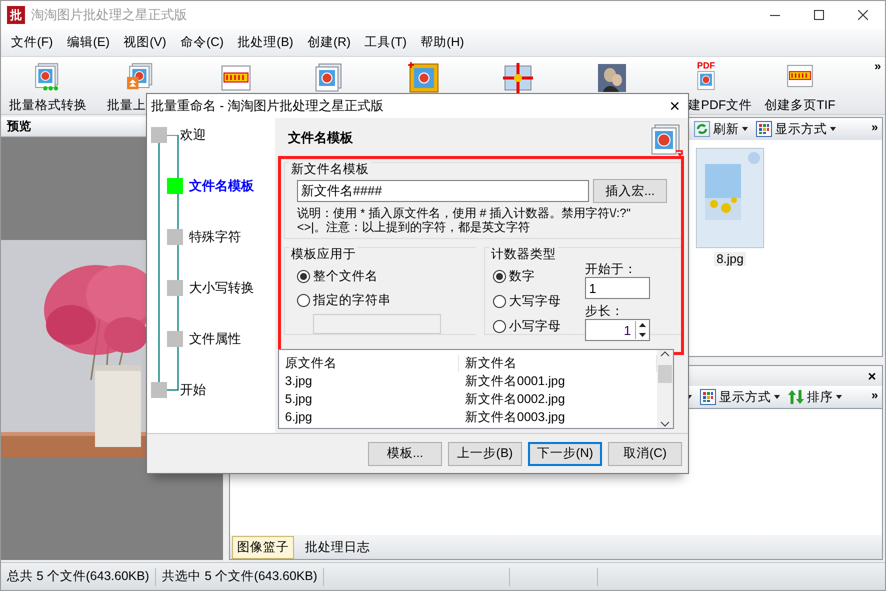 The height and width of the screenshot is (591, 886). Describe the element at coordinates (527, 326) in the screenshot. I see `radio-option: 小写字母` at that location.